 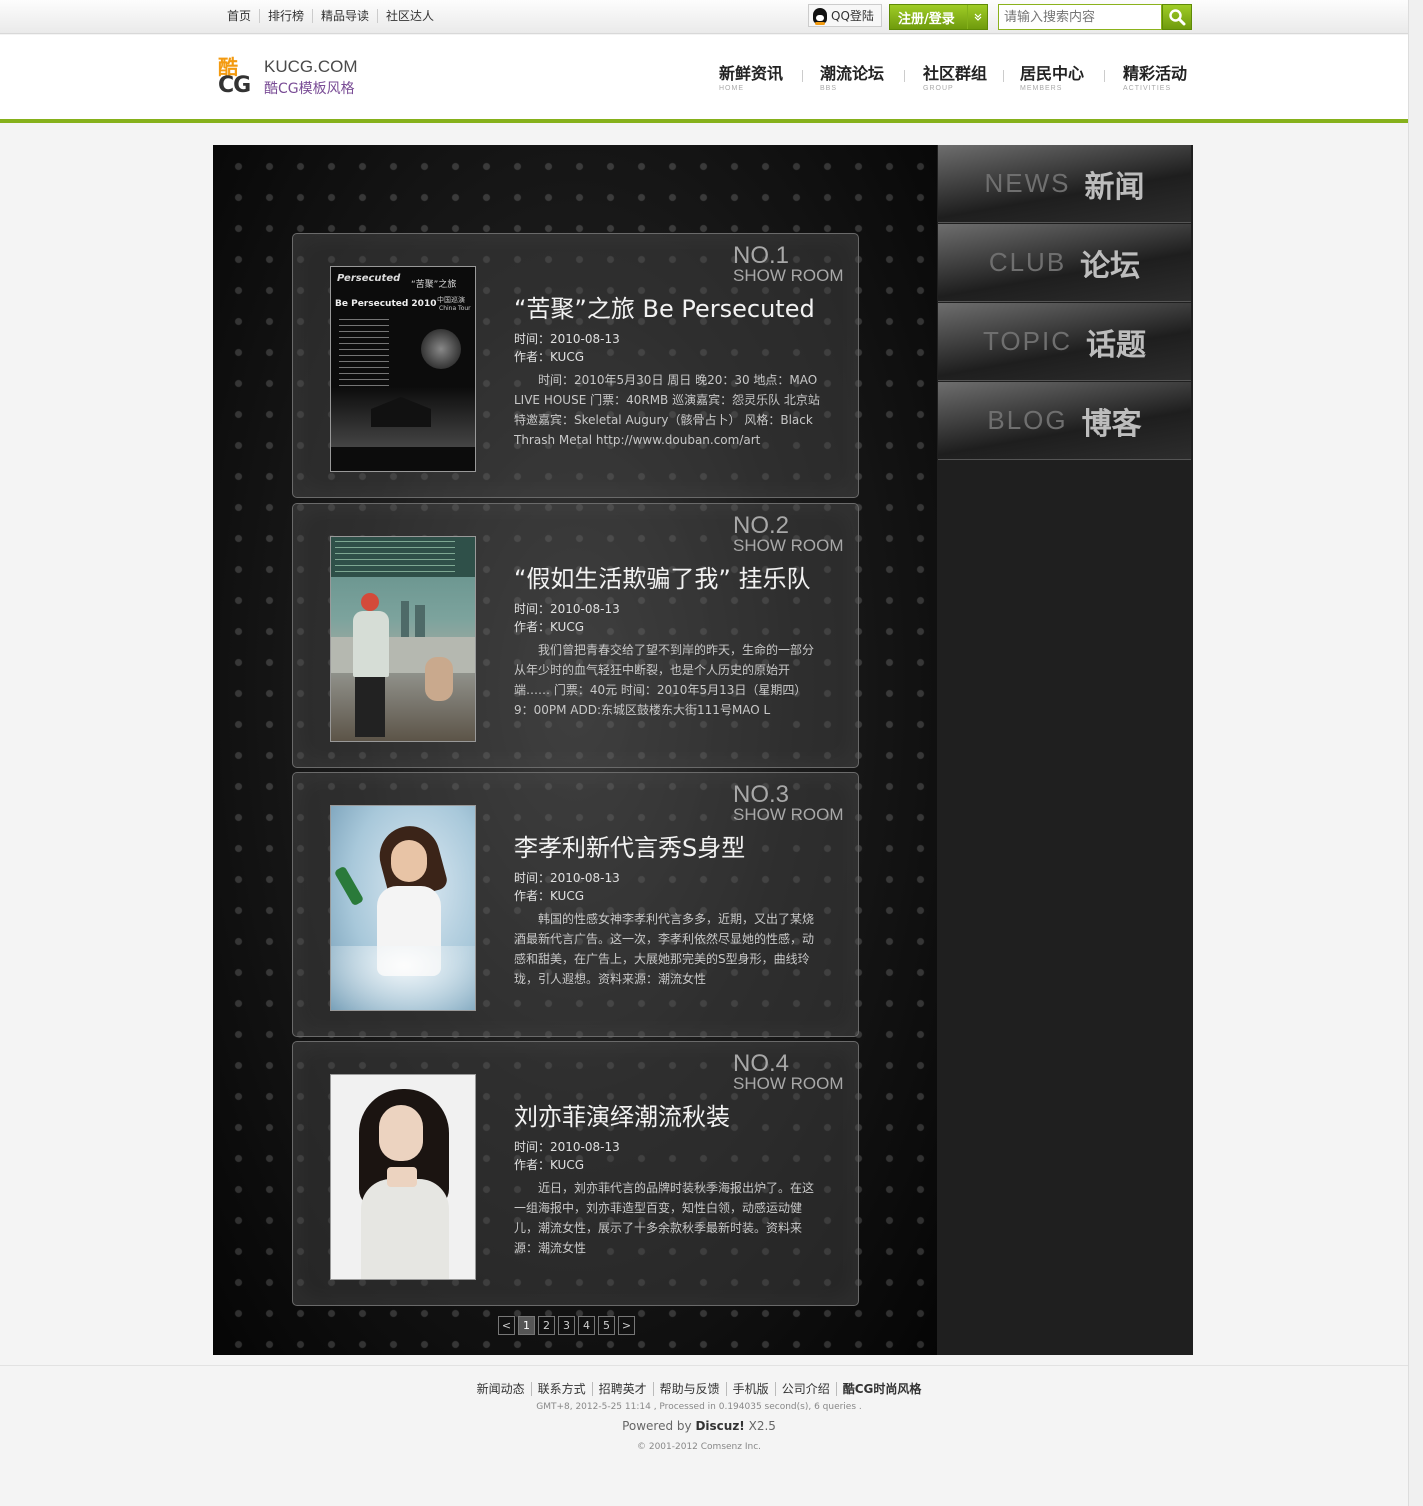 What do you see at coordinates (1064, 421) in the screenshot?
I see `sidebar-item-blog: BLOG 博客` at bounding box center [1064, 421].